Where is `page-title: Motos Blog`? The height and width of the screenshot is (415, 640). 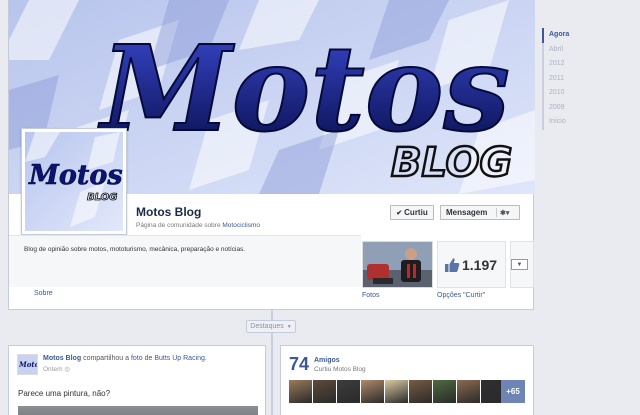 page-title: Motos Blog is located at coordinates (169, 212).